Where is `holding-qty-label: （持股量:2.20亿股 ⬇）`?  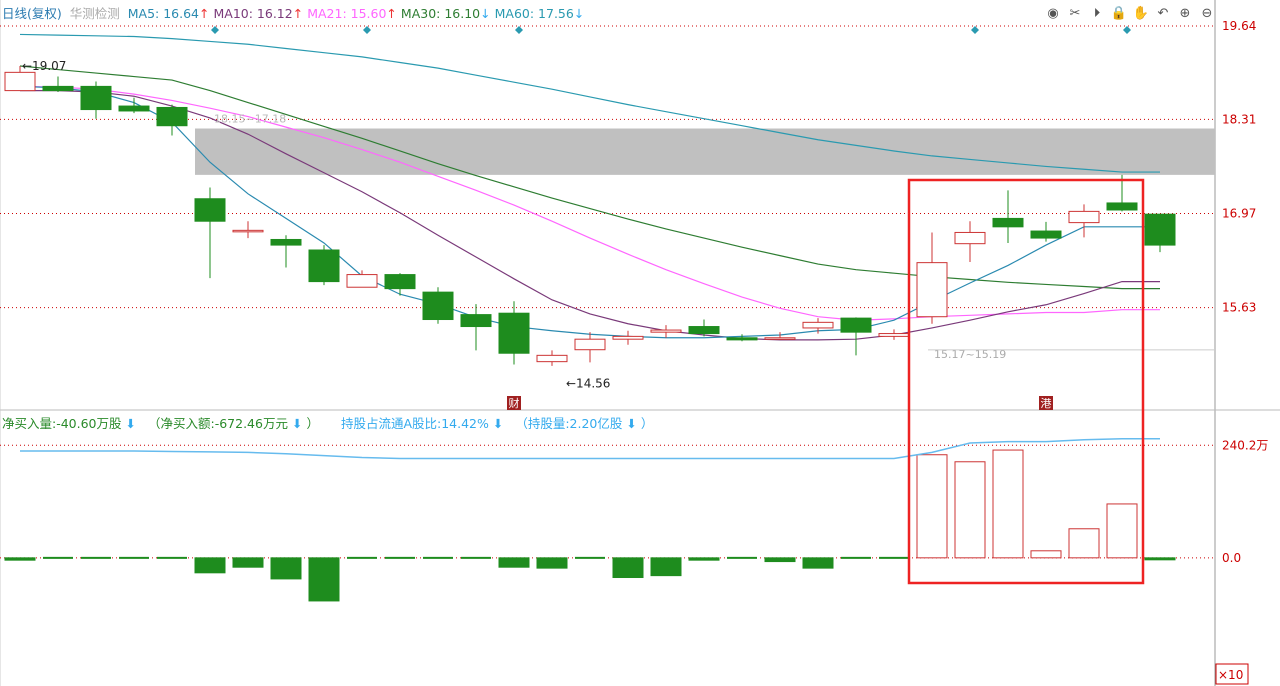 holding-qty-label: （持股量:2.20亿股 ⬇） is located at coordinates (586, 423).